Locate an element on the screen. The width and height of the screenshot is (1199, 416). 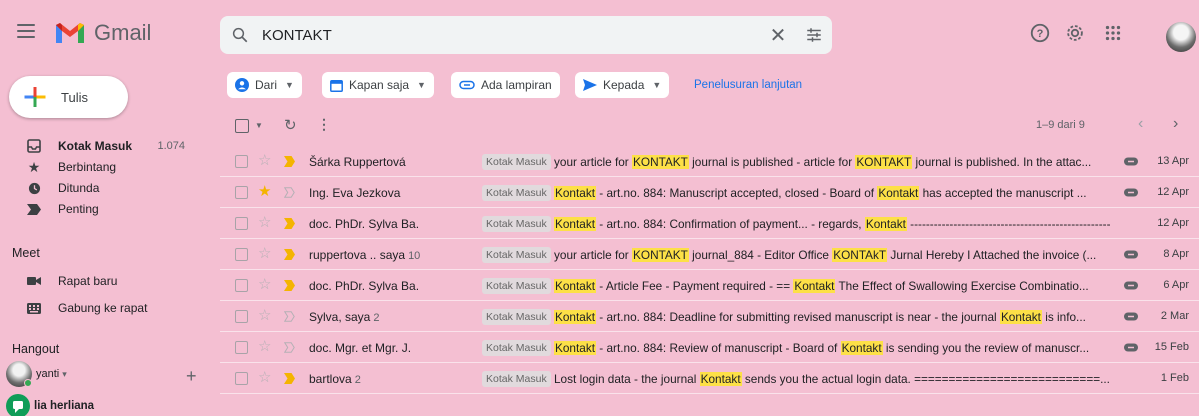
hangout-contact: lia herliana is located at coordinates (50, 405).